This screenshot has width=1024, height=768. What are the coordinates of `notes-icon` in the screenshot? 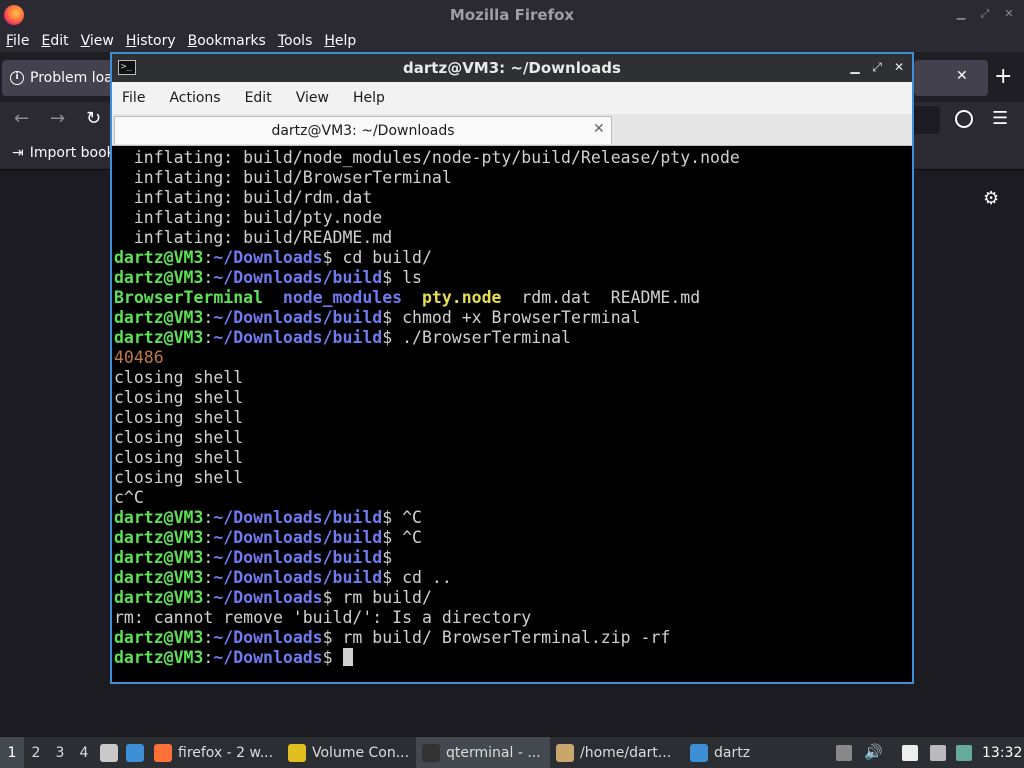 It's located at (910, 753).